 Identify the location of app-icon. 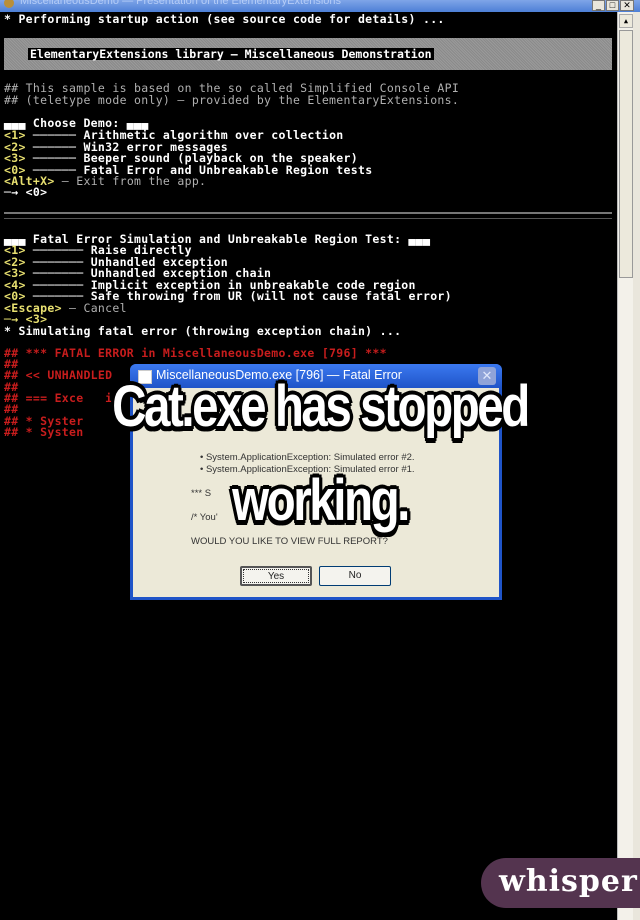
(9, 4).